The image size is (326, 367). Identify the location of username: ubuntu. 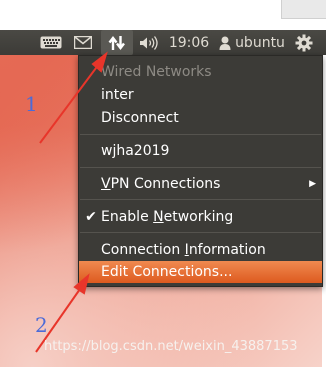
(260, 42).